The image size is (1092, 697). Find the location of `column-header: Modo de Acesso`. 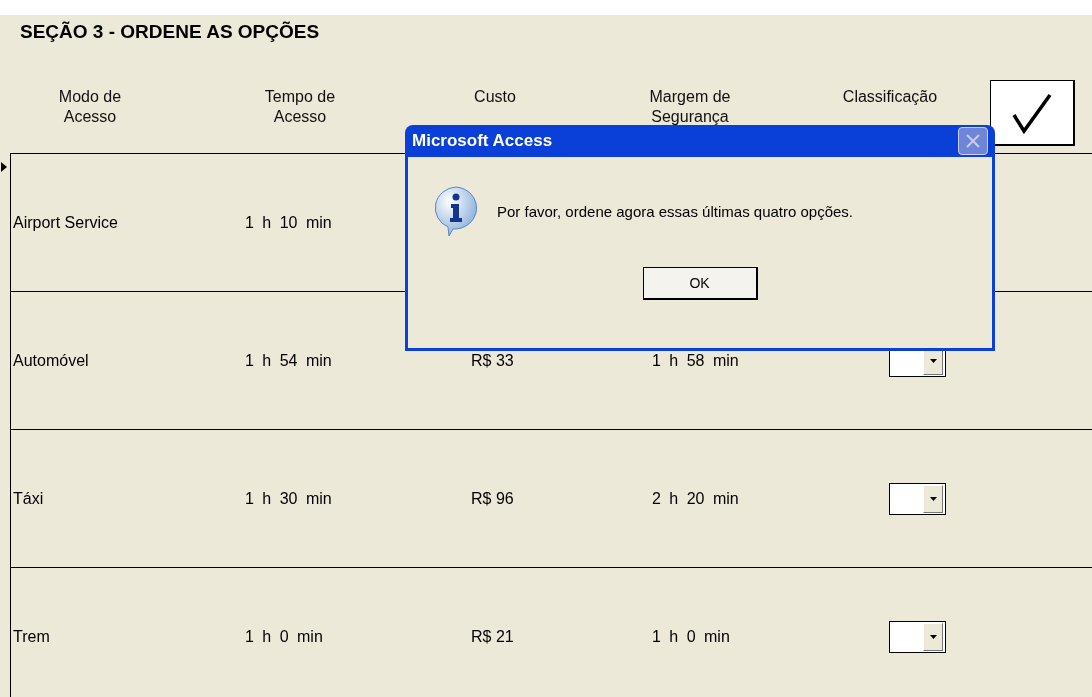

column-header: Modo de Acesso is located at coordinates (90, 107).